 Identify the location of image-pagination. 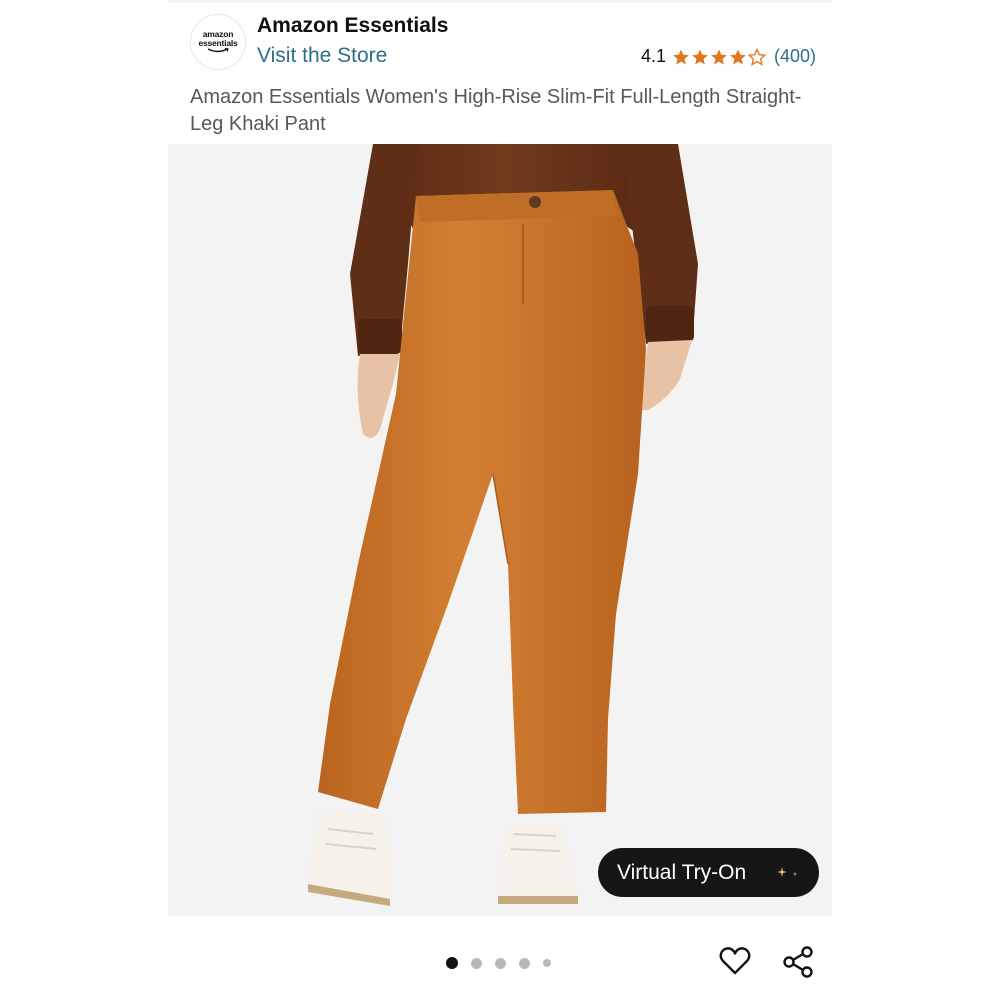
(498, 963).